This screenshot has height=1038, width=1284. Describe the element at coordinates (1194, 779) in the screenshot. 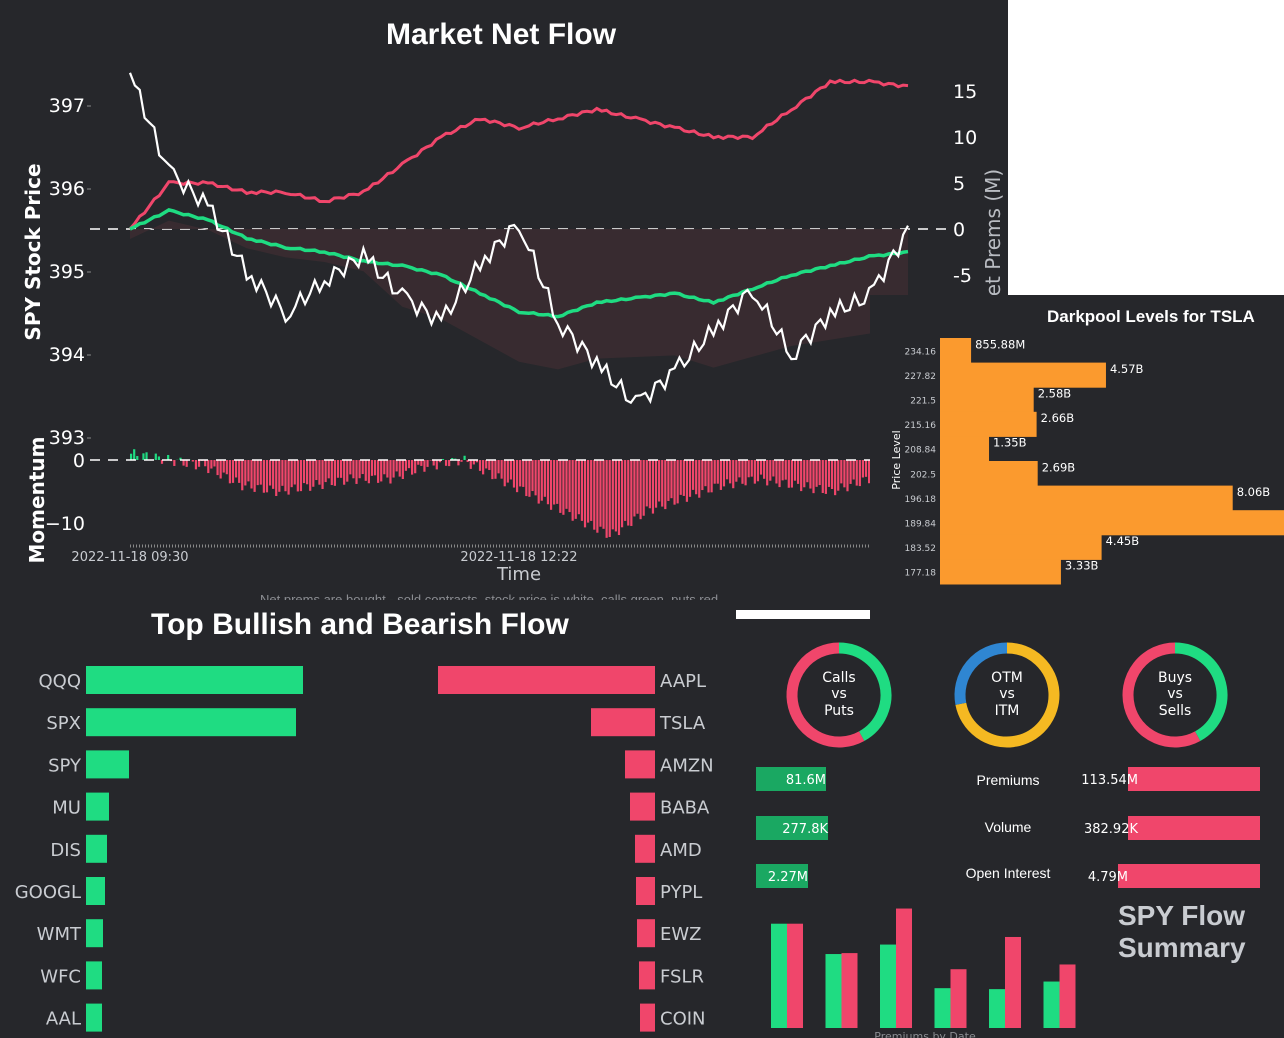

I see `puts-metric-bar` at that location.